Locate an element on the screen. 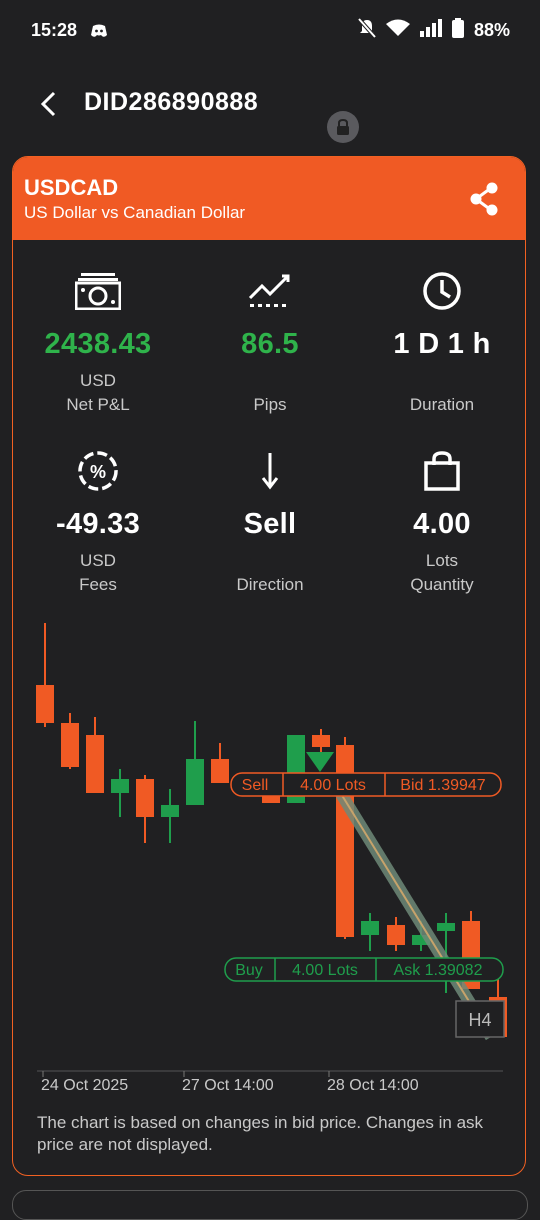 The width and height of the screenshot is (540, 1220). stat-unit: Lots is located at coordinates (442, 560).